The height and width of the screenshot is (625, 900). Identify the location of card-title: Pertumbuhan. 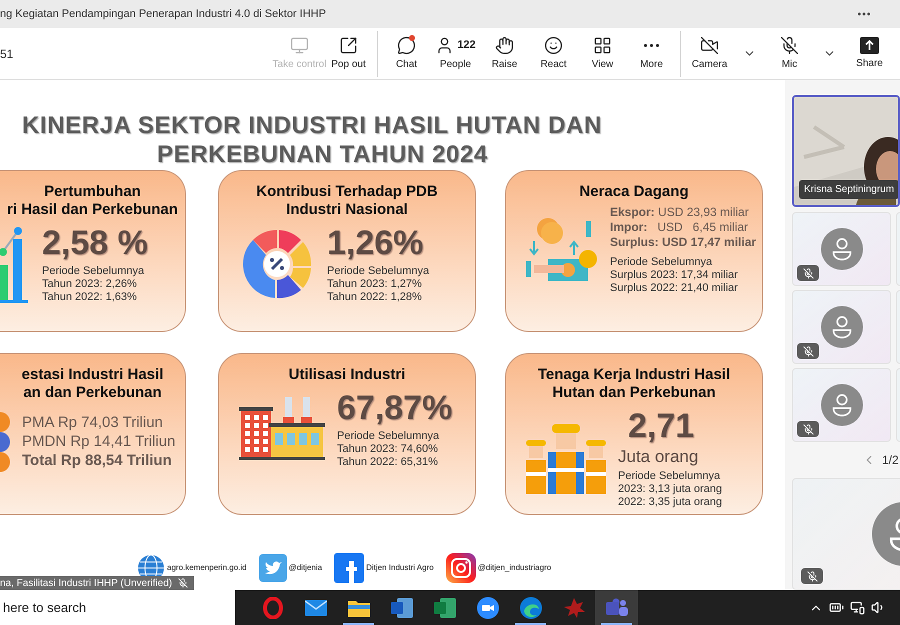
(92, 192).